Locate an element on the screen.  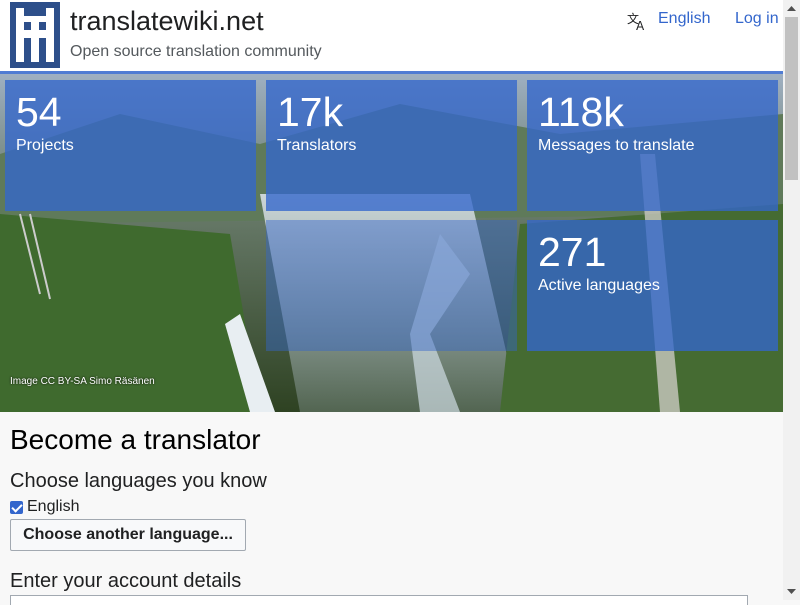
stat-tile-messages: 118k Messages to translate is located at coordinates (652, 145).